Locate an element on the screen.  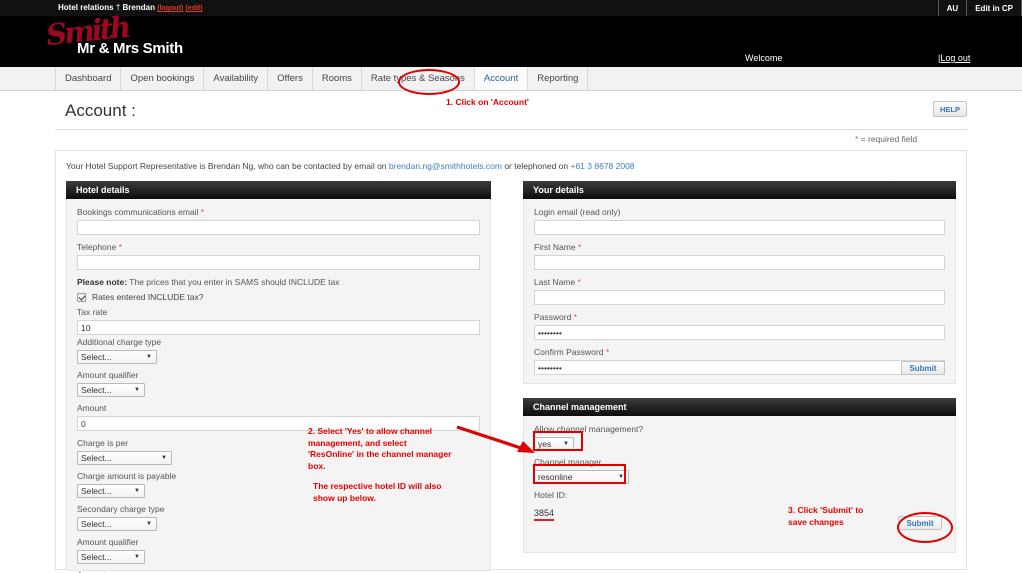
telephone-label-text: Telephone is located at coordinates (97, 247).